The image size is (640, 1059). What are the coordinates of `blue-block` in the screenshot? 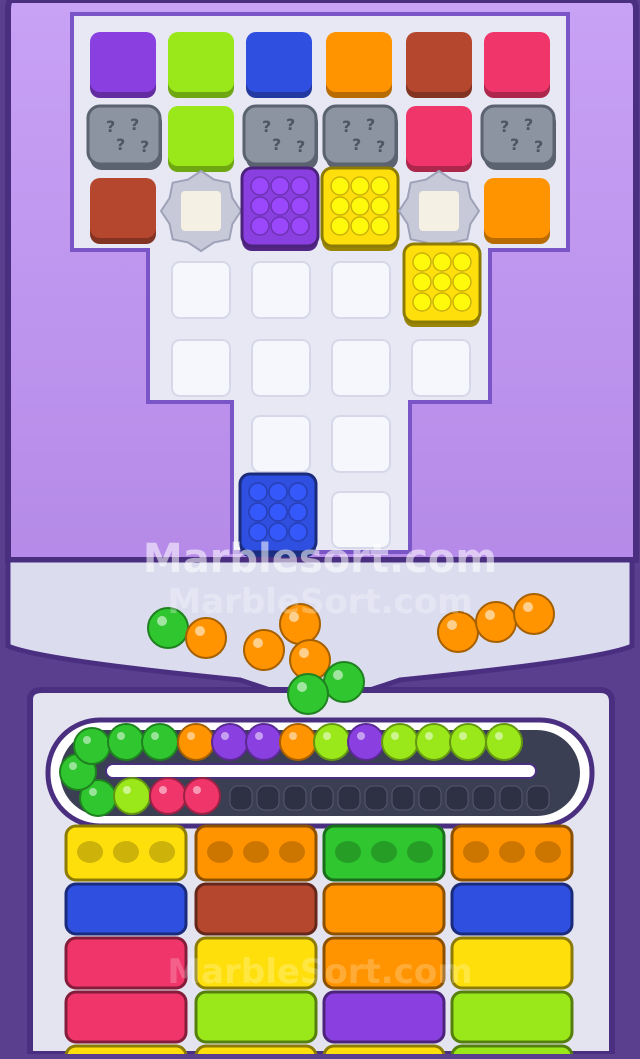 It's located at (279, 62).